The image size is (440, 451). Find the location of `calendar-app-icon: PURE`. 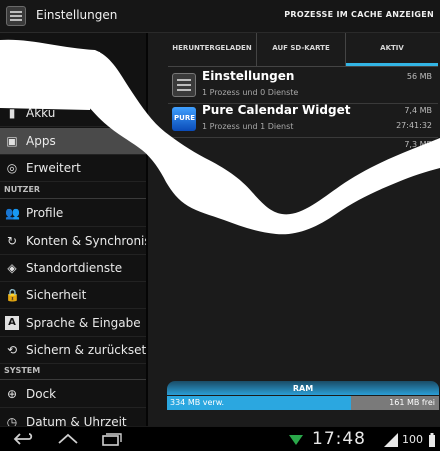

calendar-app-icon: PURE is located at coordinates (184, 119).